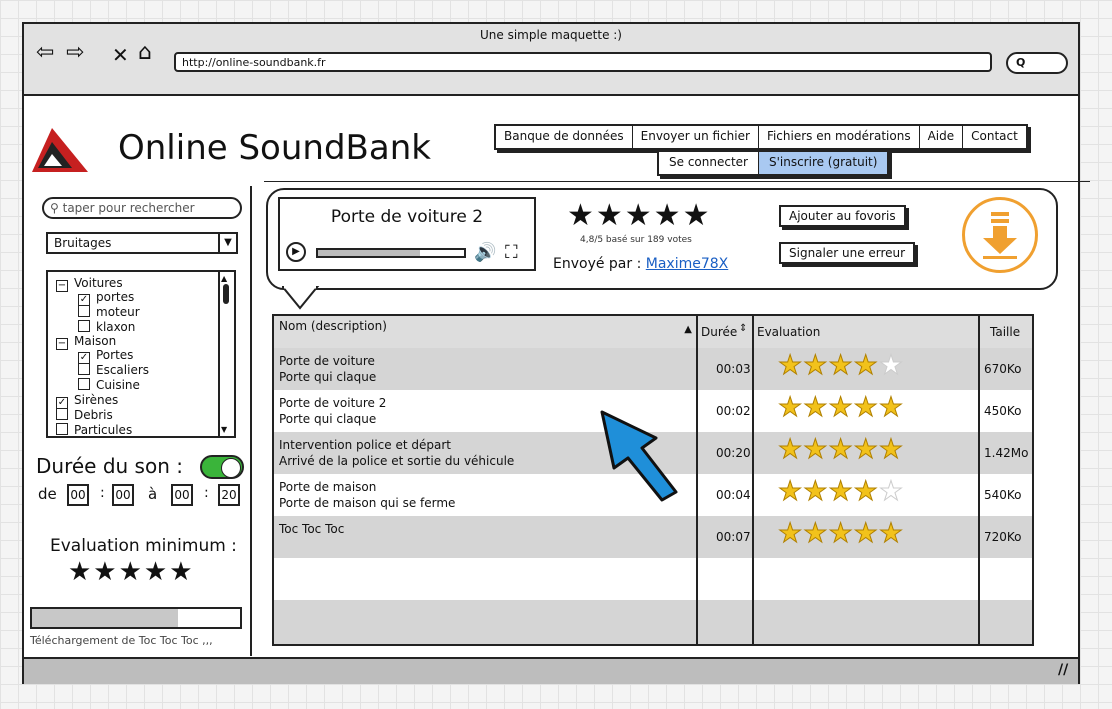  What do you see at coordinates (227, 243) in the screenshot?
I see `chevron-down-icon: ▼` at bounding box center [227, 243].